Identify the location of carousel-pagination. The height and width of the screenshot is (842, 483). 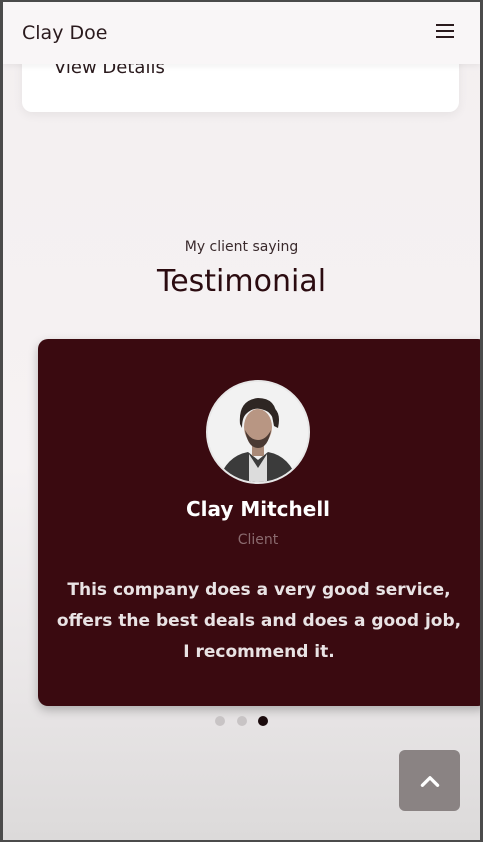
(245, 722).